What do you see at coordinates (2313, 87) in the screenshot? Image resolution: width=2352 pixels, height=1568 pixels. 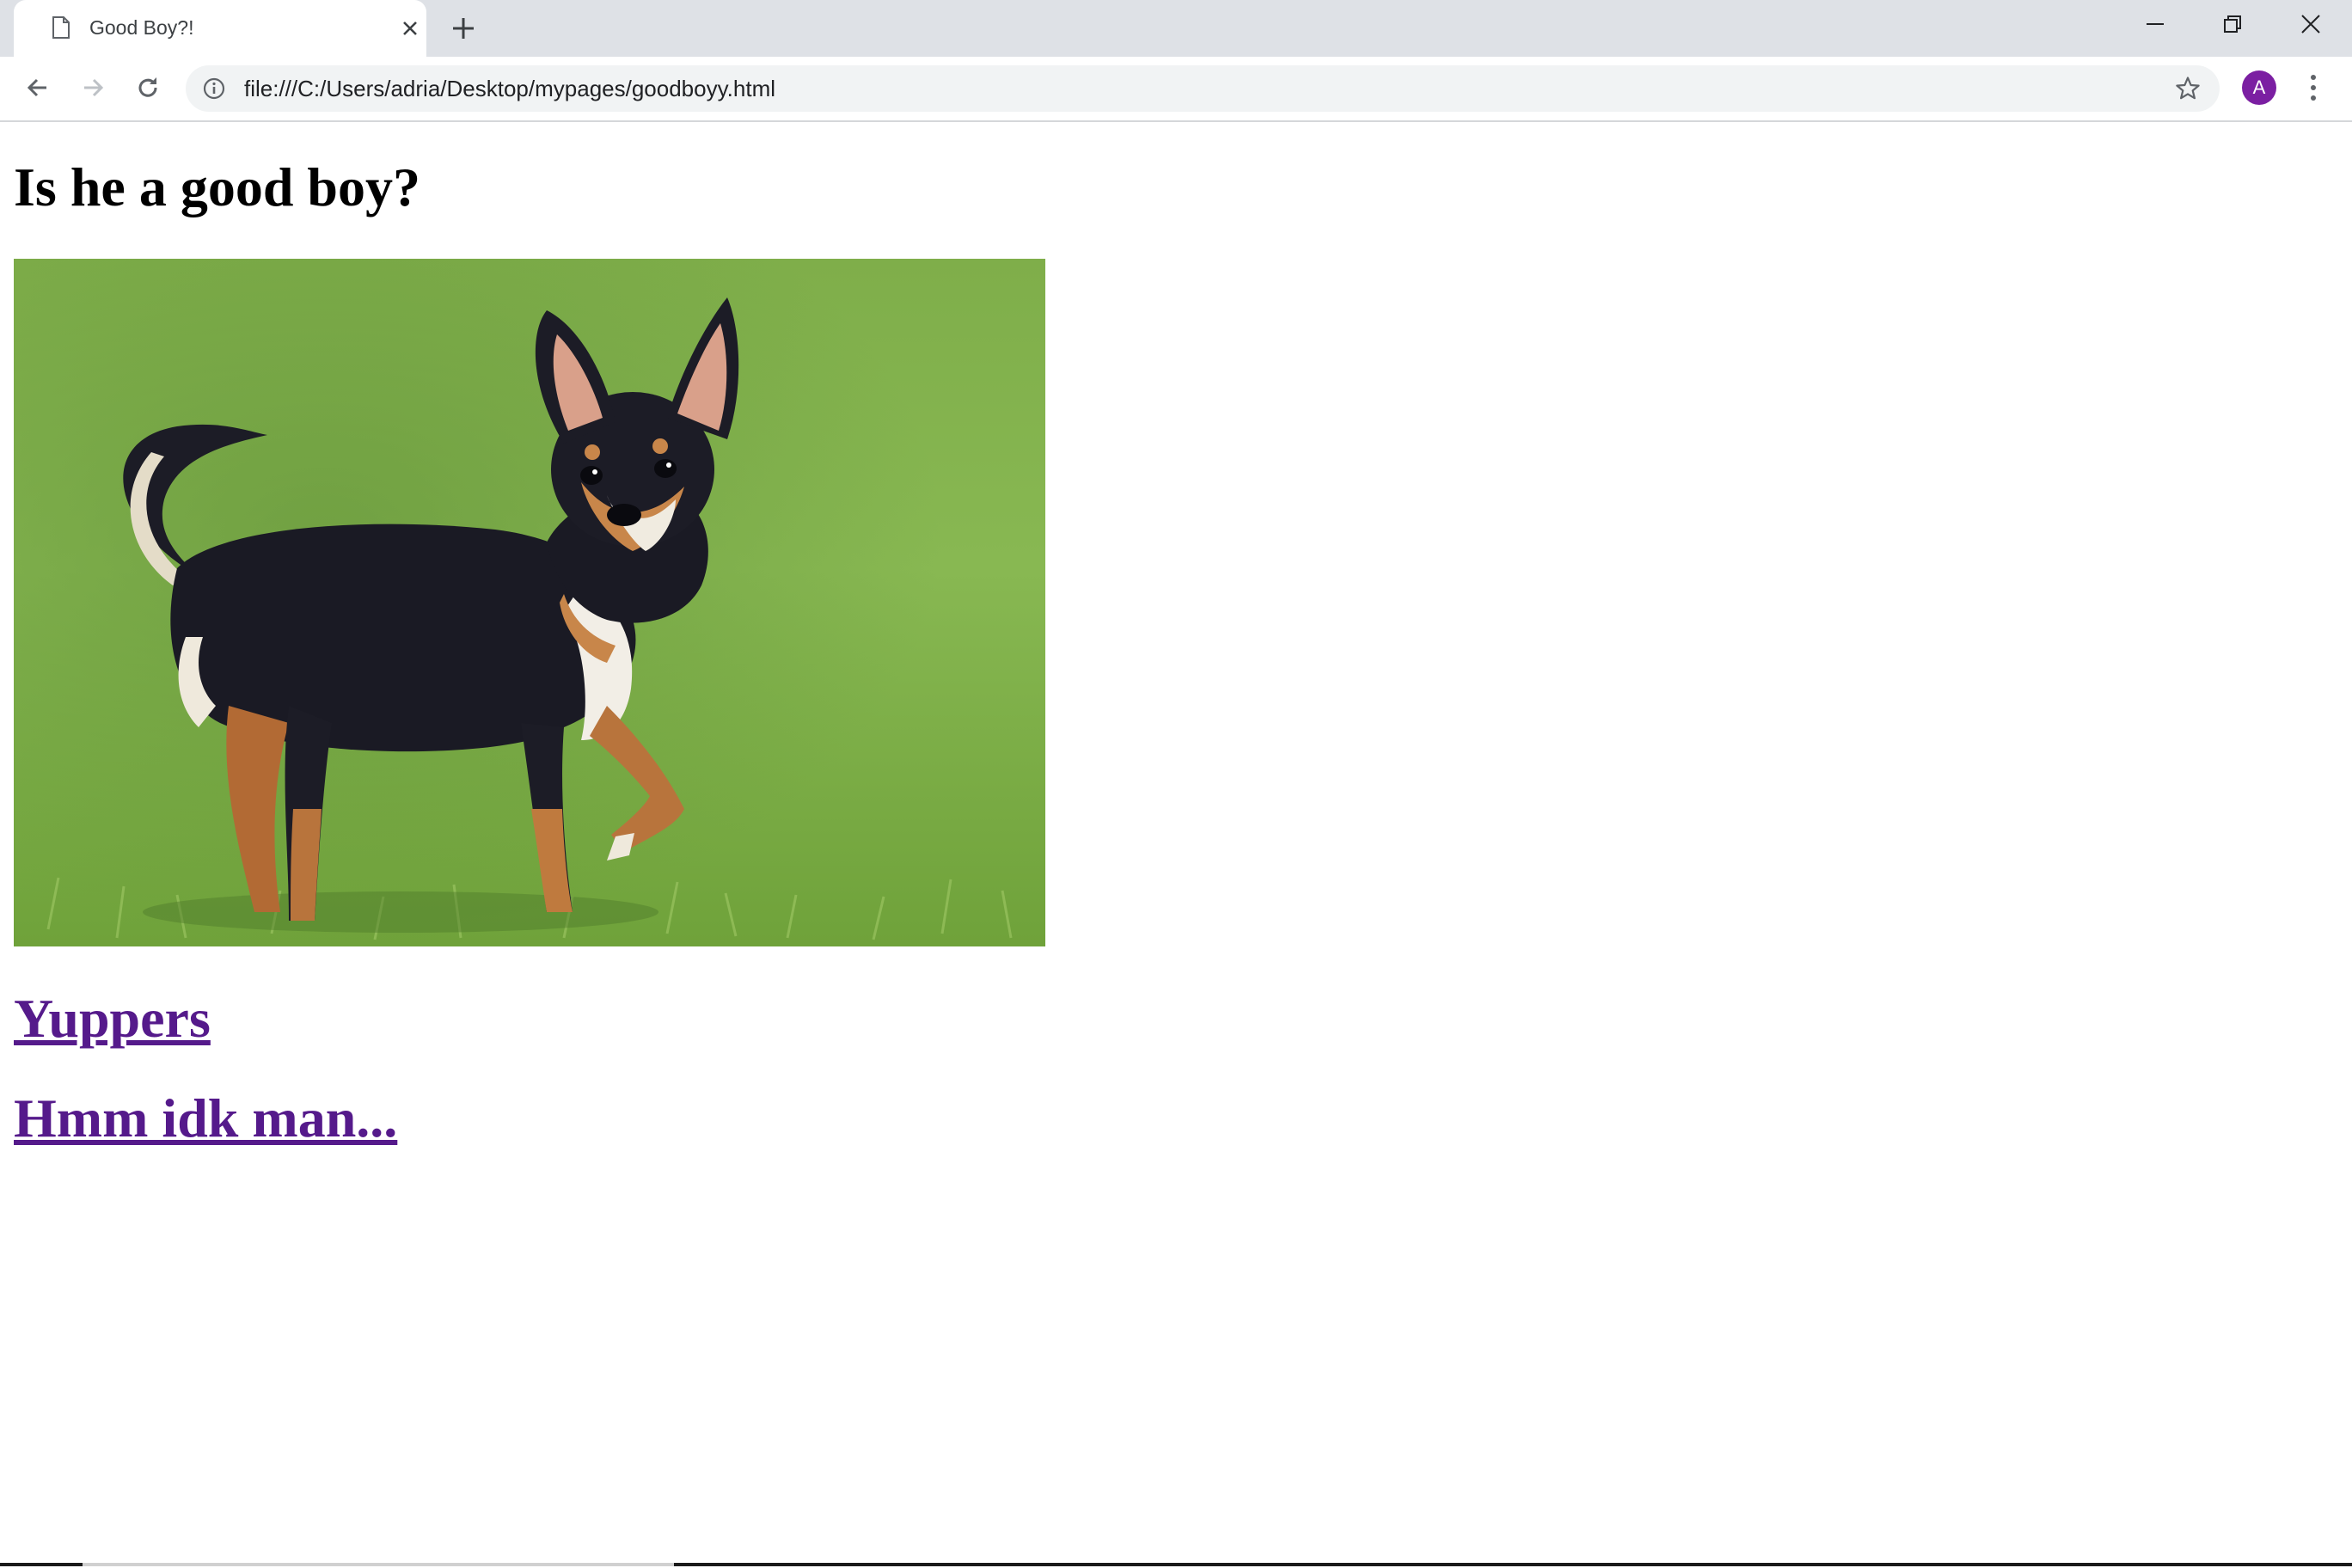 I see `kebab-menu-icon` at bounding box center [2313, 87].